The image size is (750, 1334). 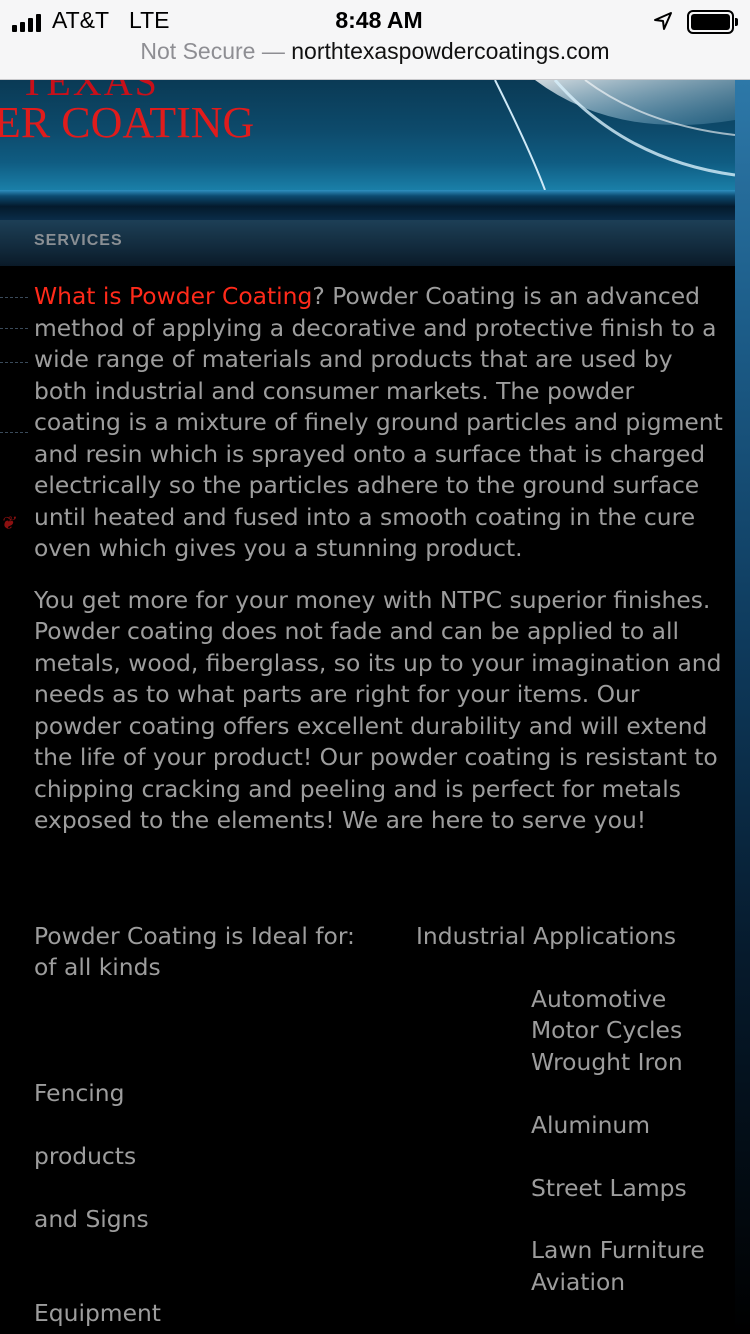 What do you see at coordinates (663, 21) in the screenshot?
I see `location-icon` at bounding box center [663, 21].